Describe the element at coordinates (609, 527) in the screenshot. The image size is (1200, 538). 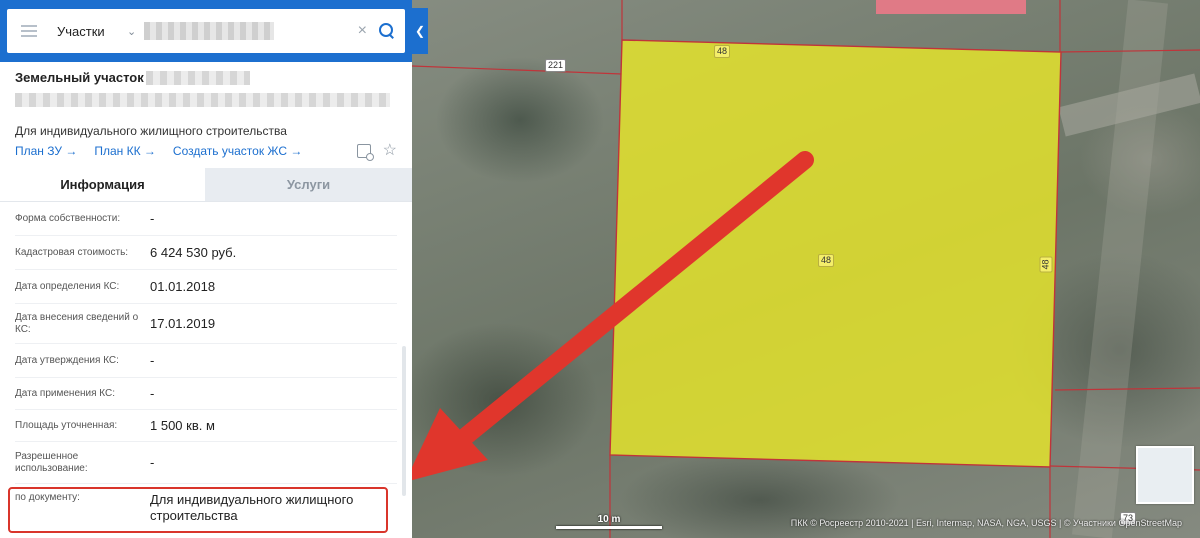
I see `scale-line` at that location.